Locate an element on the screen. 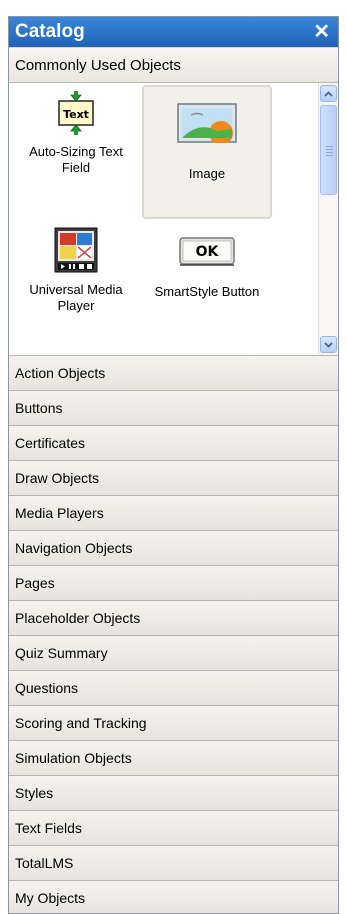 The width and height of the screenshot is (347, 914). category-scoring-and-tracking: Scoring and Tracking is located at coordinates (173, 723).